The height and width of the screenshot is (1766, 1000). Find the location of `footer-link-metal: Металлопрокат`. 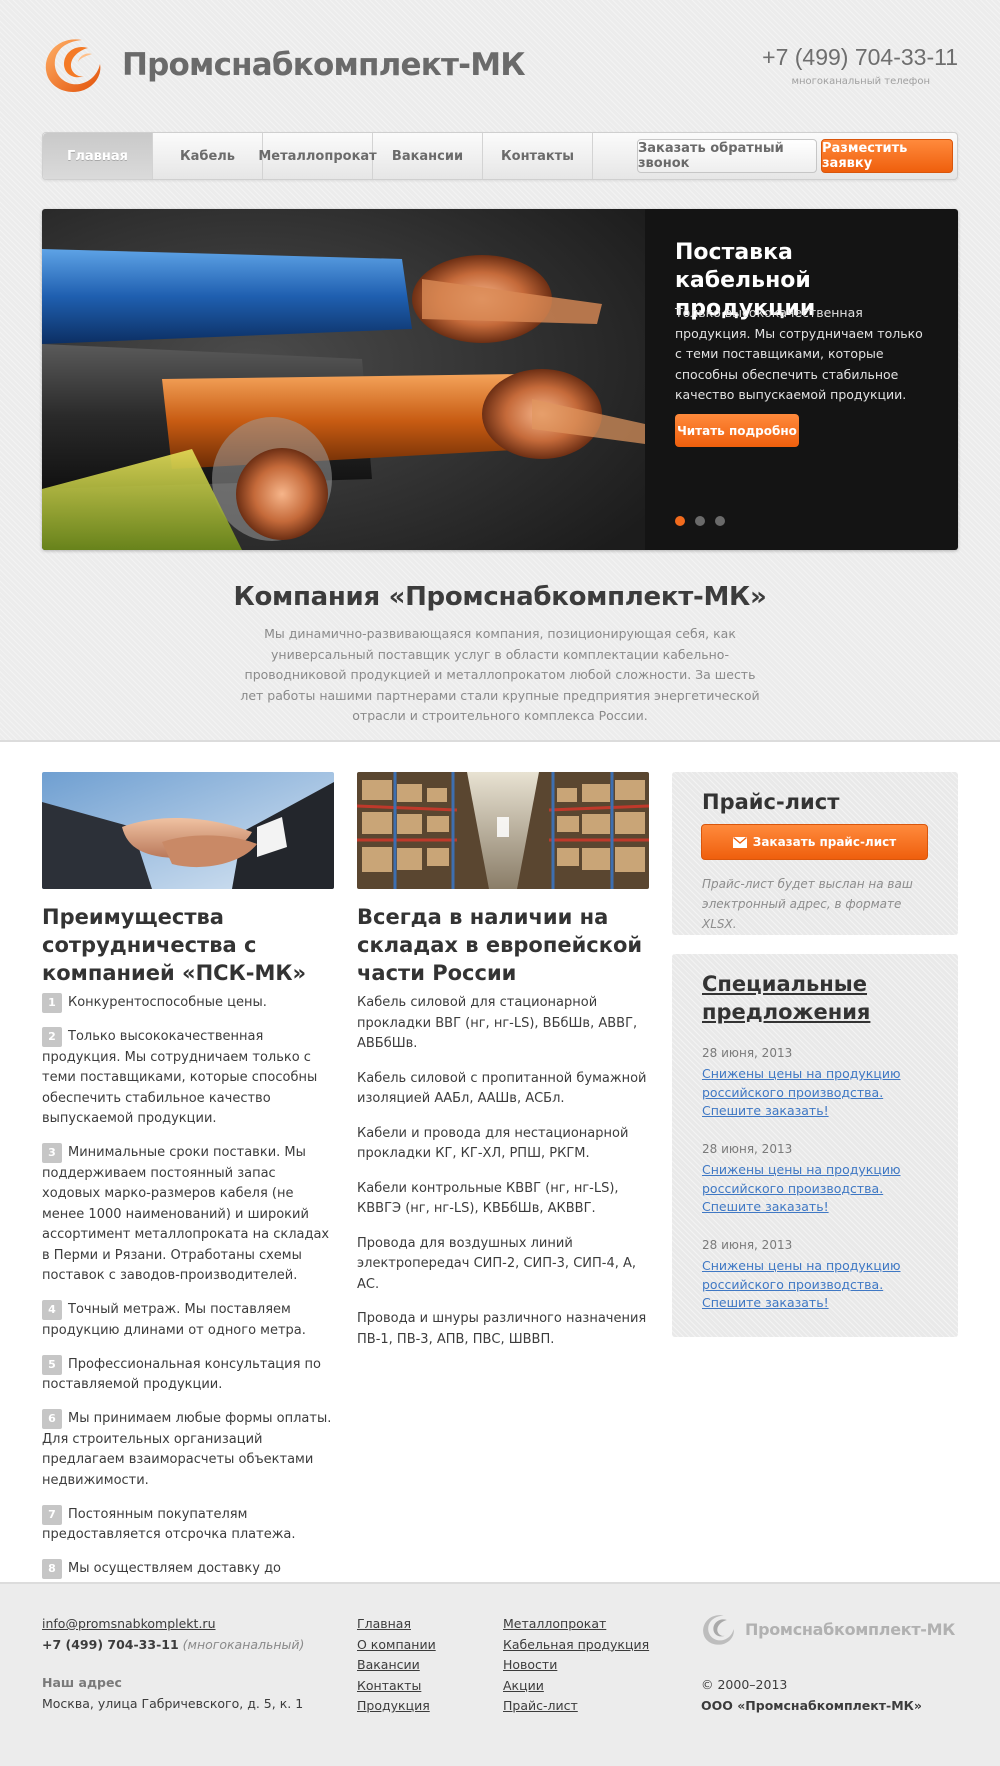

footer-link-metal: Металлопрокат is located at coordinates (576, 1624).